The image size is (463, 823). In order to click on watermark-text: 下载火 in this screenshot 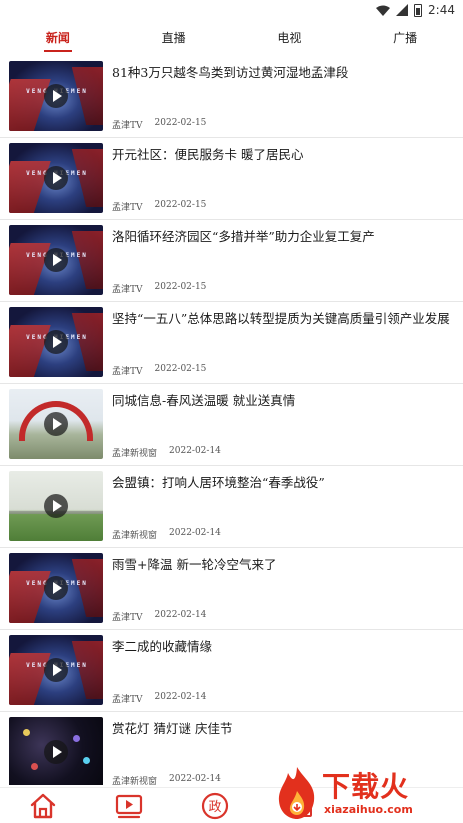, I will do `click(366, 786)`.